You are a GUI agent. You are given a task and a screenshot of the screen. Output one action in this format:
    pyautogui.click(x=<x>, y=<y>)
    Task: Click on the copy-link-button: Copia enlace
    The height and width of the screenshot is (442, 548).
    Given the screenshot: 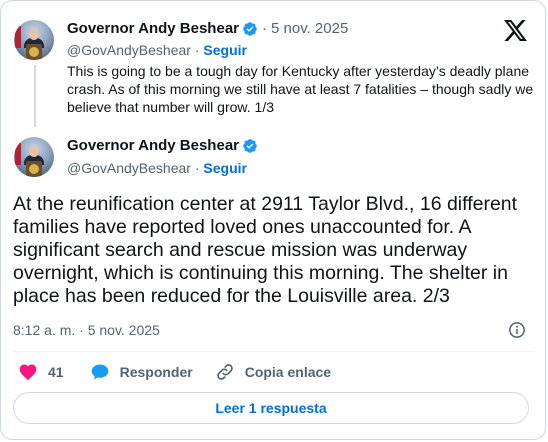 What is the action you would take?
    pyautogui.click(x=273, y=372)
    